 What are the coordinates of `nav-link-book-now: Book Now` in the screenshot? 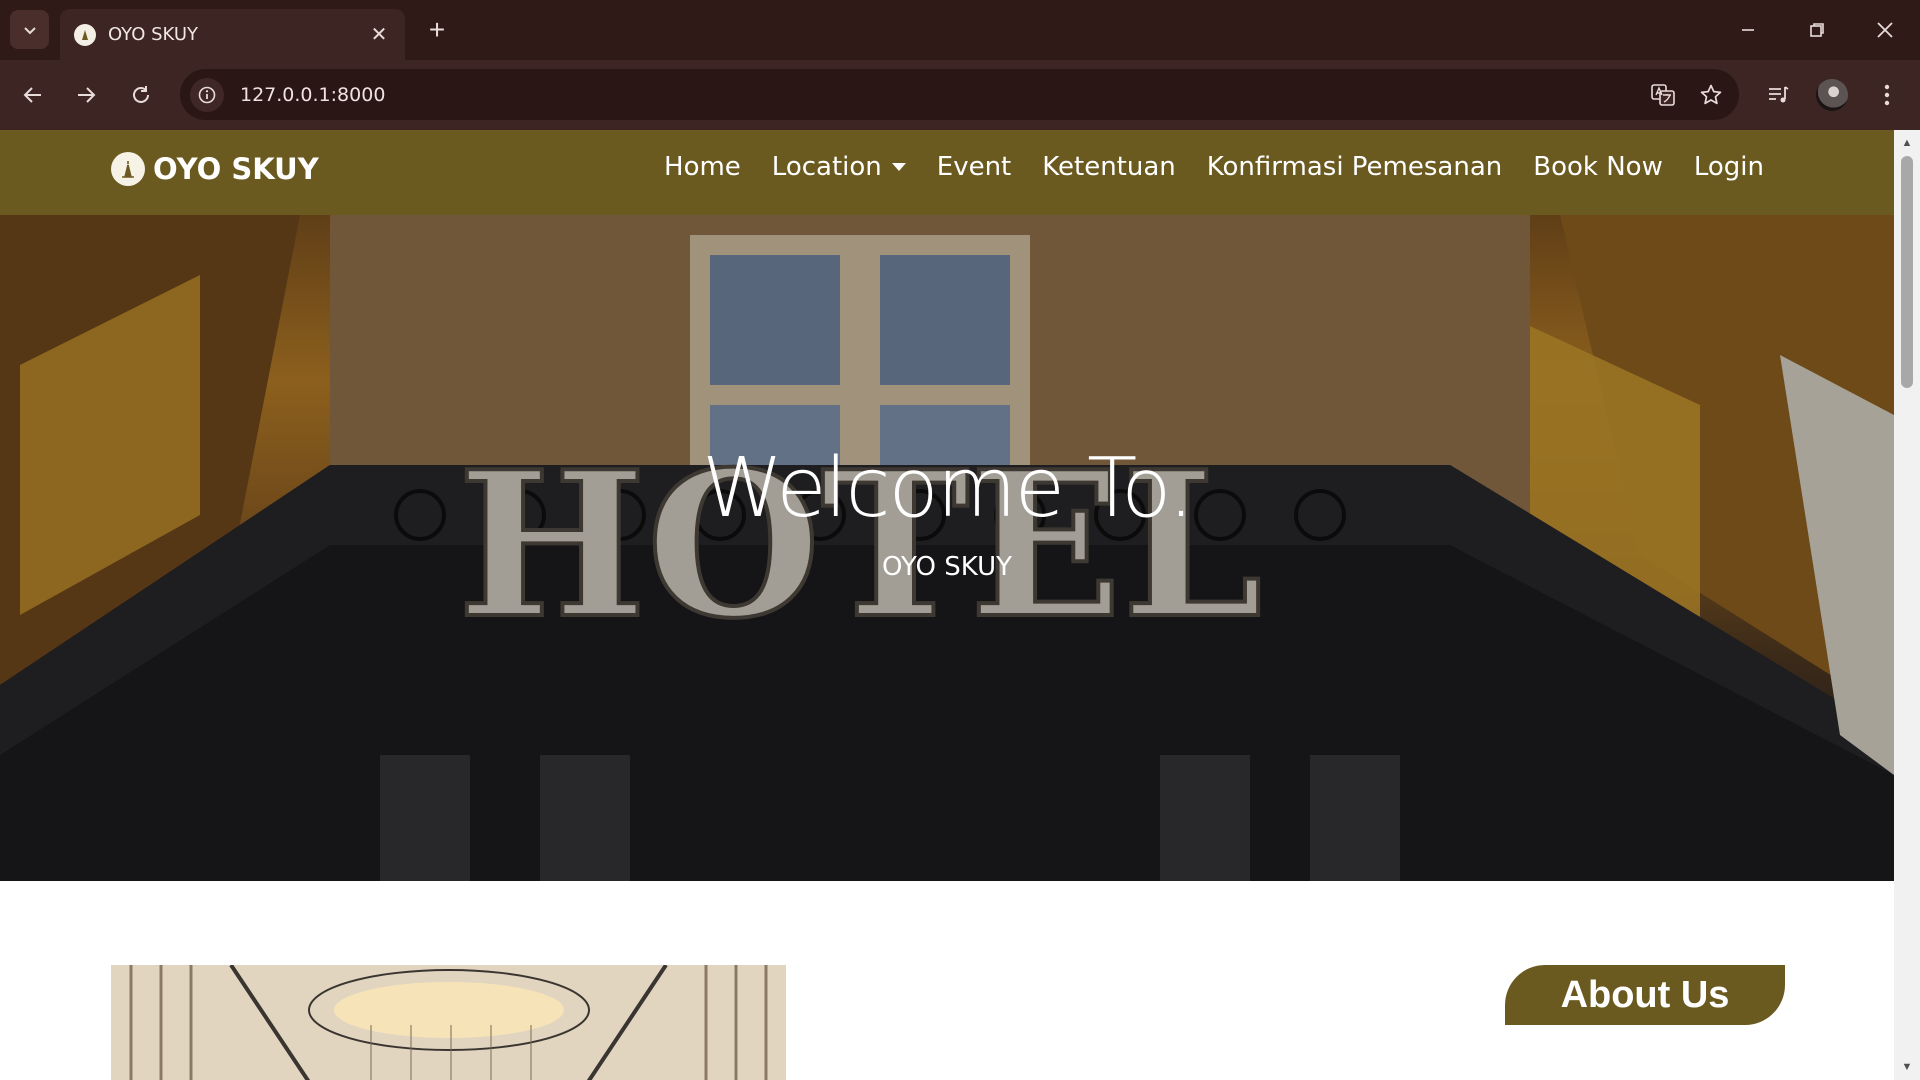 It's located at (1598, 167).